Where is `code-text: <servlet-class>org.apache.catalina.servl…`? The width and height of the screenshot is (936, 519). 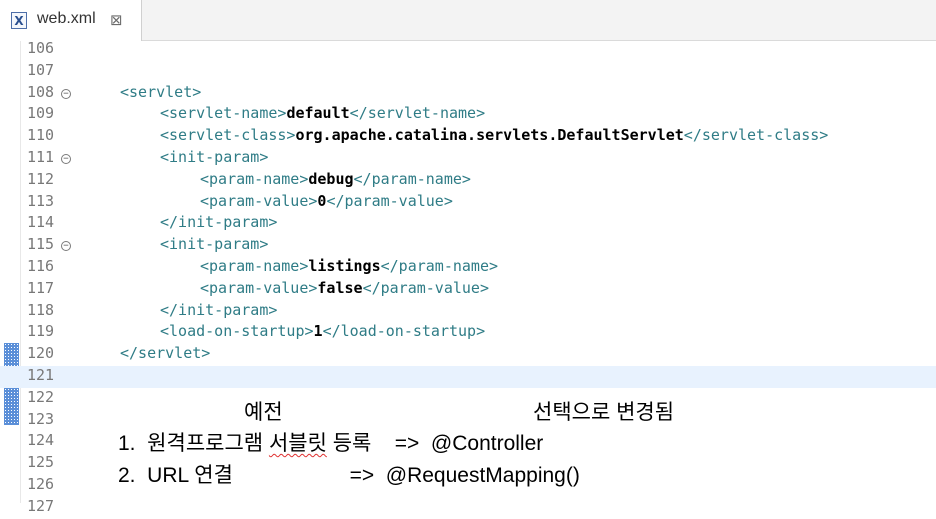 code-text: <servlet-class>org.apache.catalina.servl… is located at coordinates (494, 135).